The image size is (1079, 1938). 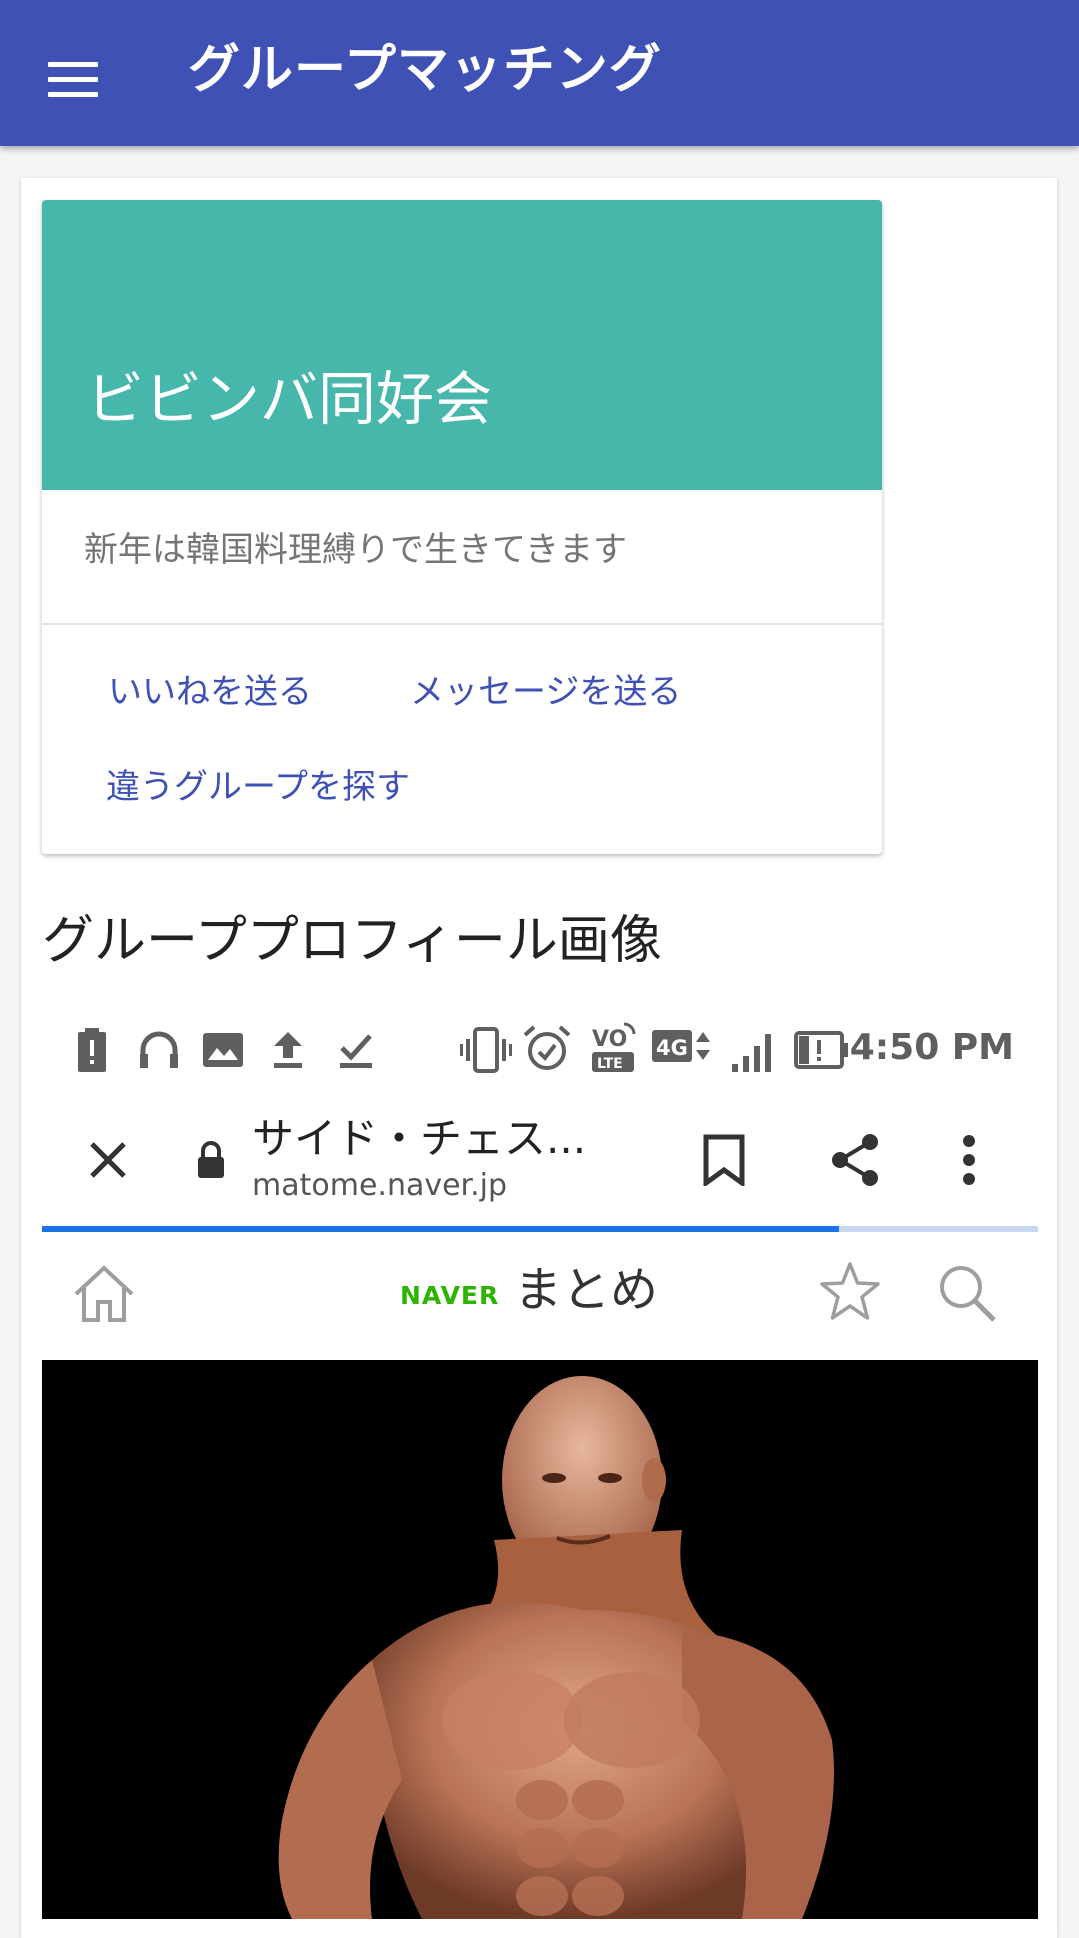 What do you see at coordinates (211, 1159) in the screenshot?
I see `lock-icon` at bounding box center [211, 1159].